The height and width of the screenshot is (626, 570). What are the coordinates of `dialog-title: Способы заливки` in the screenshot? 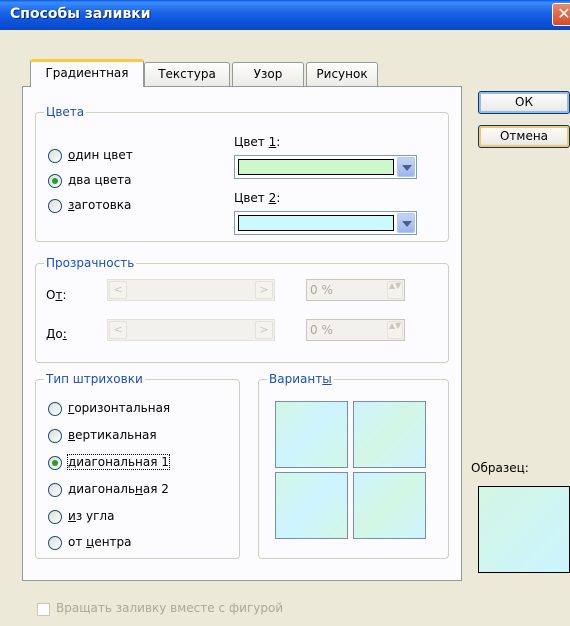 It's located at (80, 14).